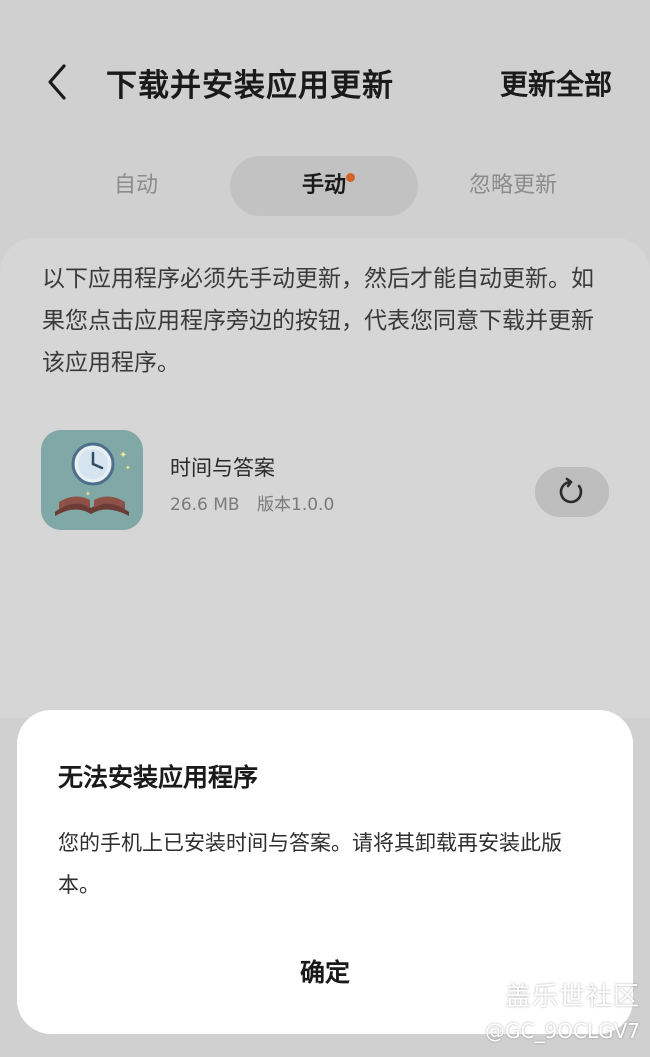 The width and height of the screenshot is (650, 1057). I want to click on update-all-button: 更新全部, so click(556, 83).